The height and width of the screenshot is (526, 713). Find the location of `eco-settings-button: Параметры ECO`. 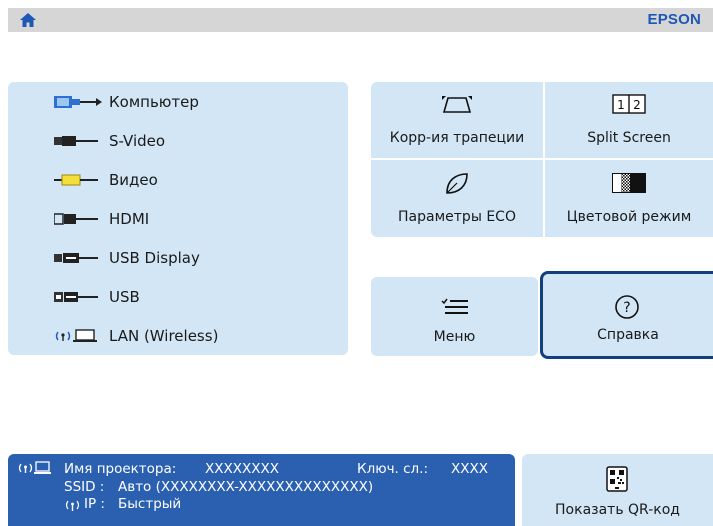

eco-settings-button: Параметры ECO is located at coordinates (457, 198).